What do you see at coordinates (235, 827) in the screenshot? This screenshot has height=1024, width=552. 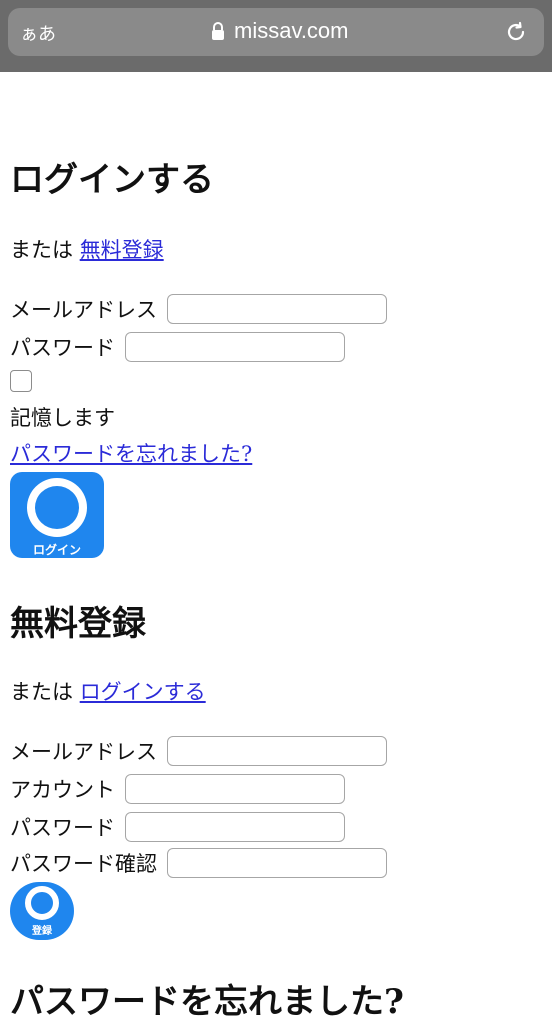 I see `register-password-field` at bounding box center [235, 827].